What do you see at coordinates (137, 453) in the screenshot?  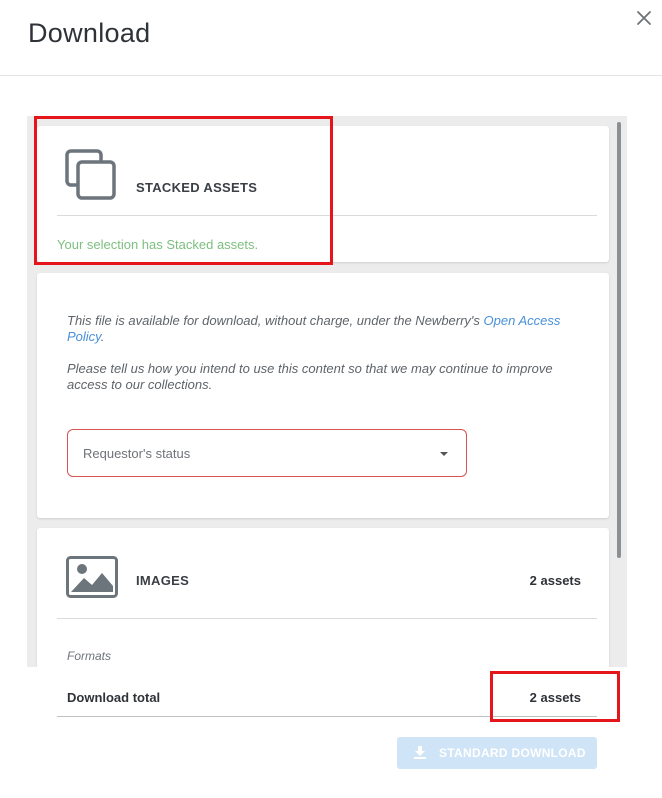 I see `requestor-status-placeholder: Requestor's status` at bounding box center [137, 453].